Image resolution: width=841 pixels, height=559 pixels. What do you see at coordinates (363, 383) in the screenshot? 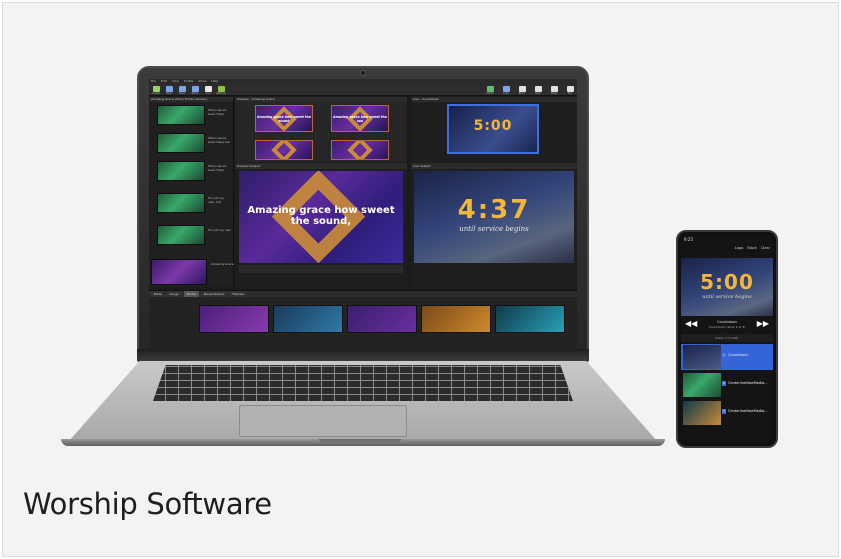
I see `keyboard` at bounding box center [363, 383].